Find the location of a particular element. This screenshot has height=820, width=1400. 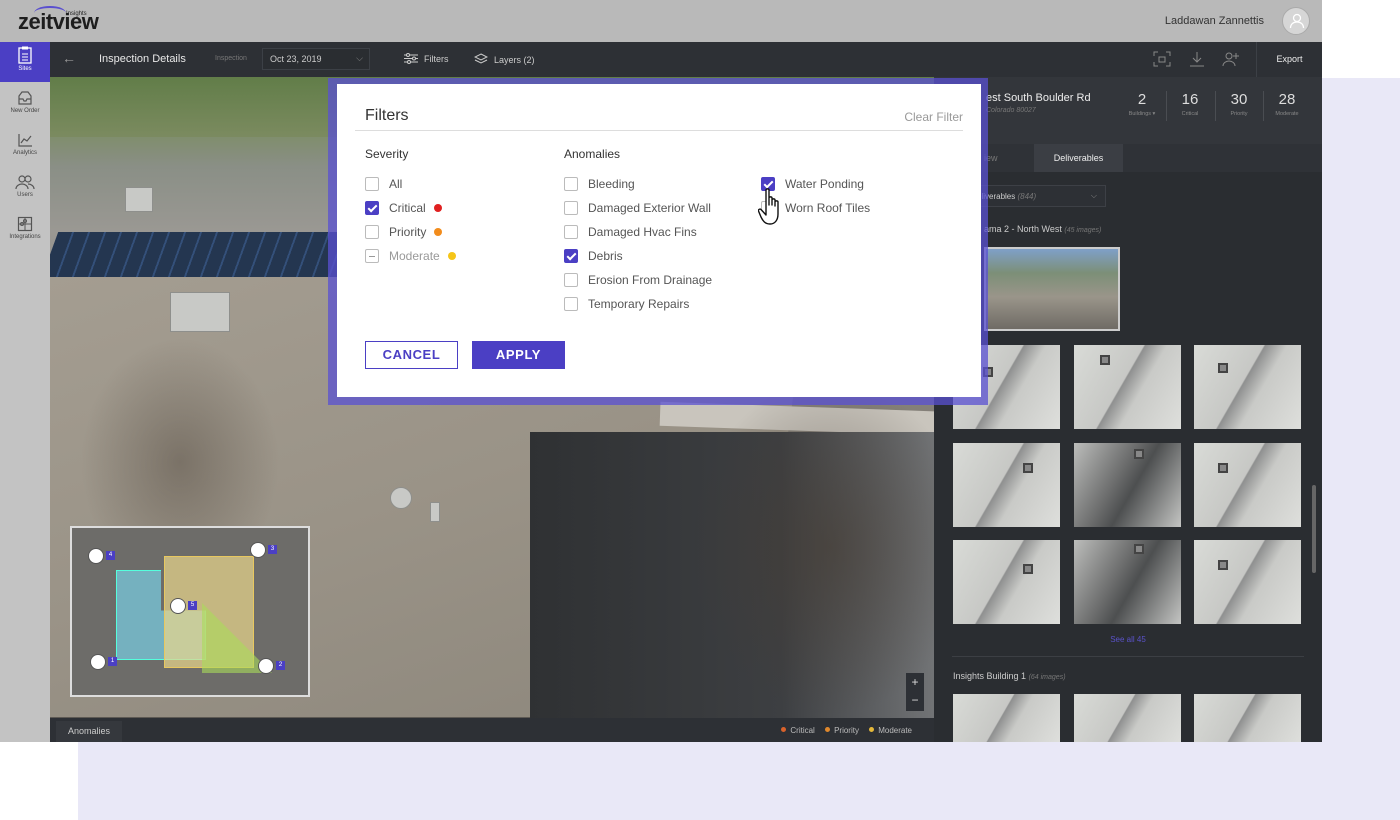

filter-severity-moderate: Moderate is located at coordinates (410, 257).